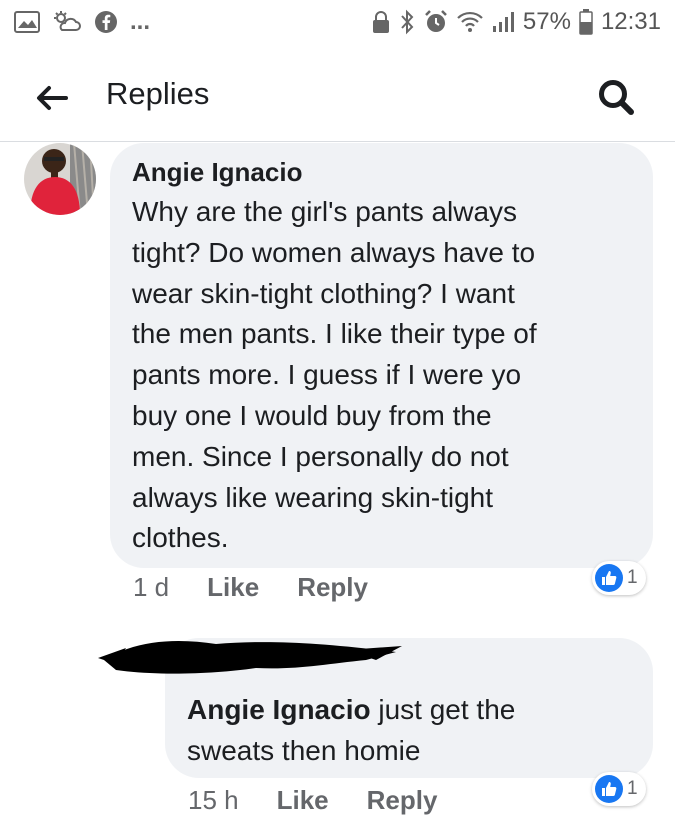 This screenshot has width=675, height=831. What do you see at coordinates (337, 22) in the screenshot?
I see `status-bar: ... 57% 12:31` at bounding box center [337, 22].